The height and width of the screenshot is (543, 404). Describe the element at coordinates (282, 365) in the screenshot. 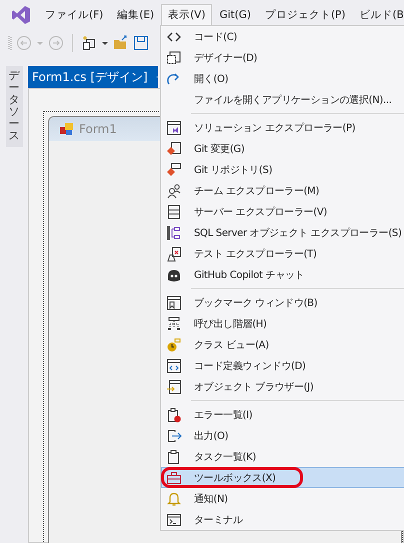

I see `menu-item: コード定義ウィンドウ(D)` at that location.